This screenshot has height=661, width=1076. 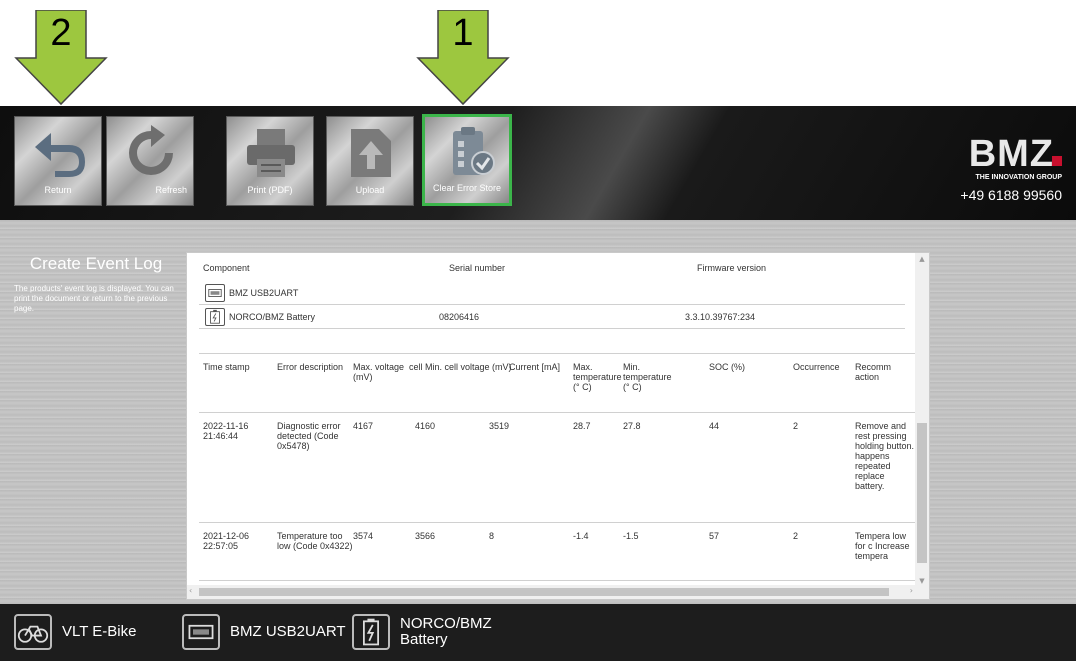 What do you see at coordinates (582, 426) in the screenshot?
I see `cell-max-temp: 28.7` at bounding box center [582, 426].